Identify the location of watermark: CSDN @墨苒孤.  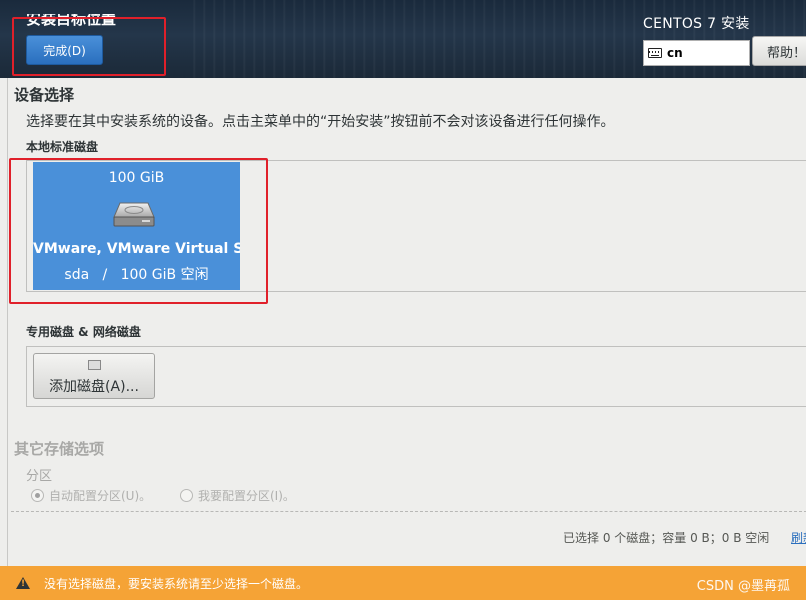
(743, 586).